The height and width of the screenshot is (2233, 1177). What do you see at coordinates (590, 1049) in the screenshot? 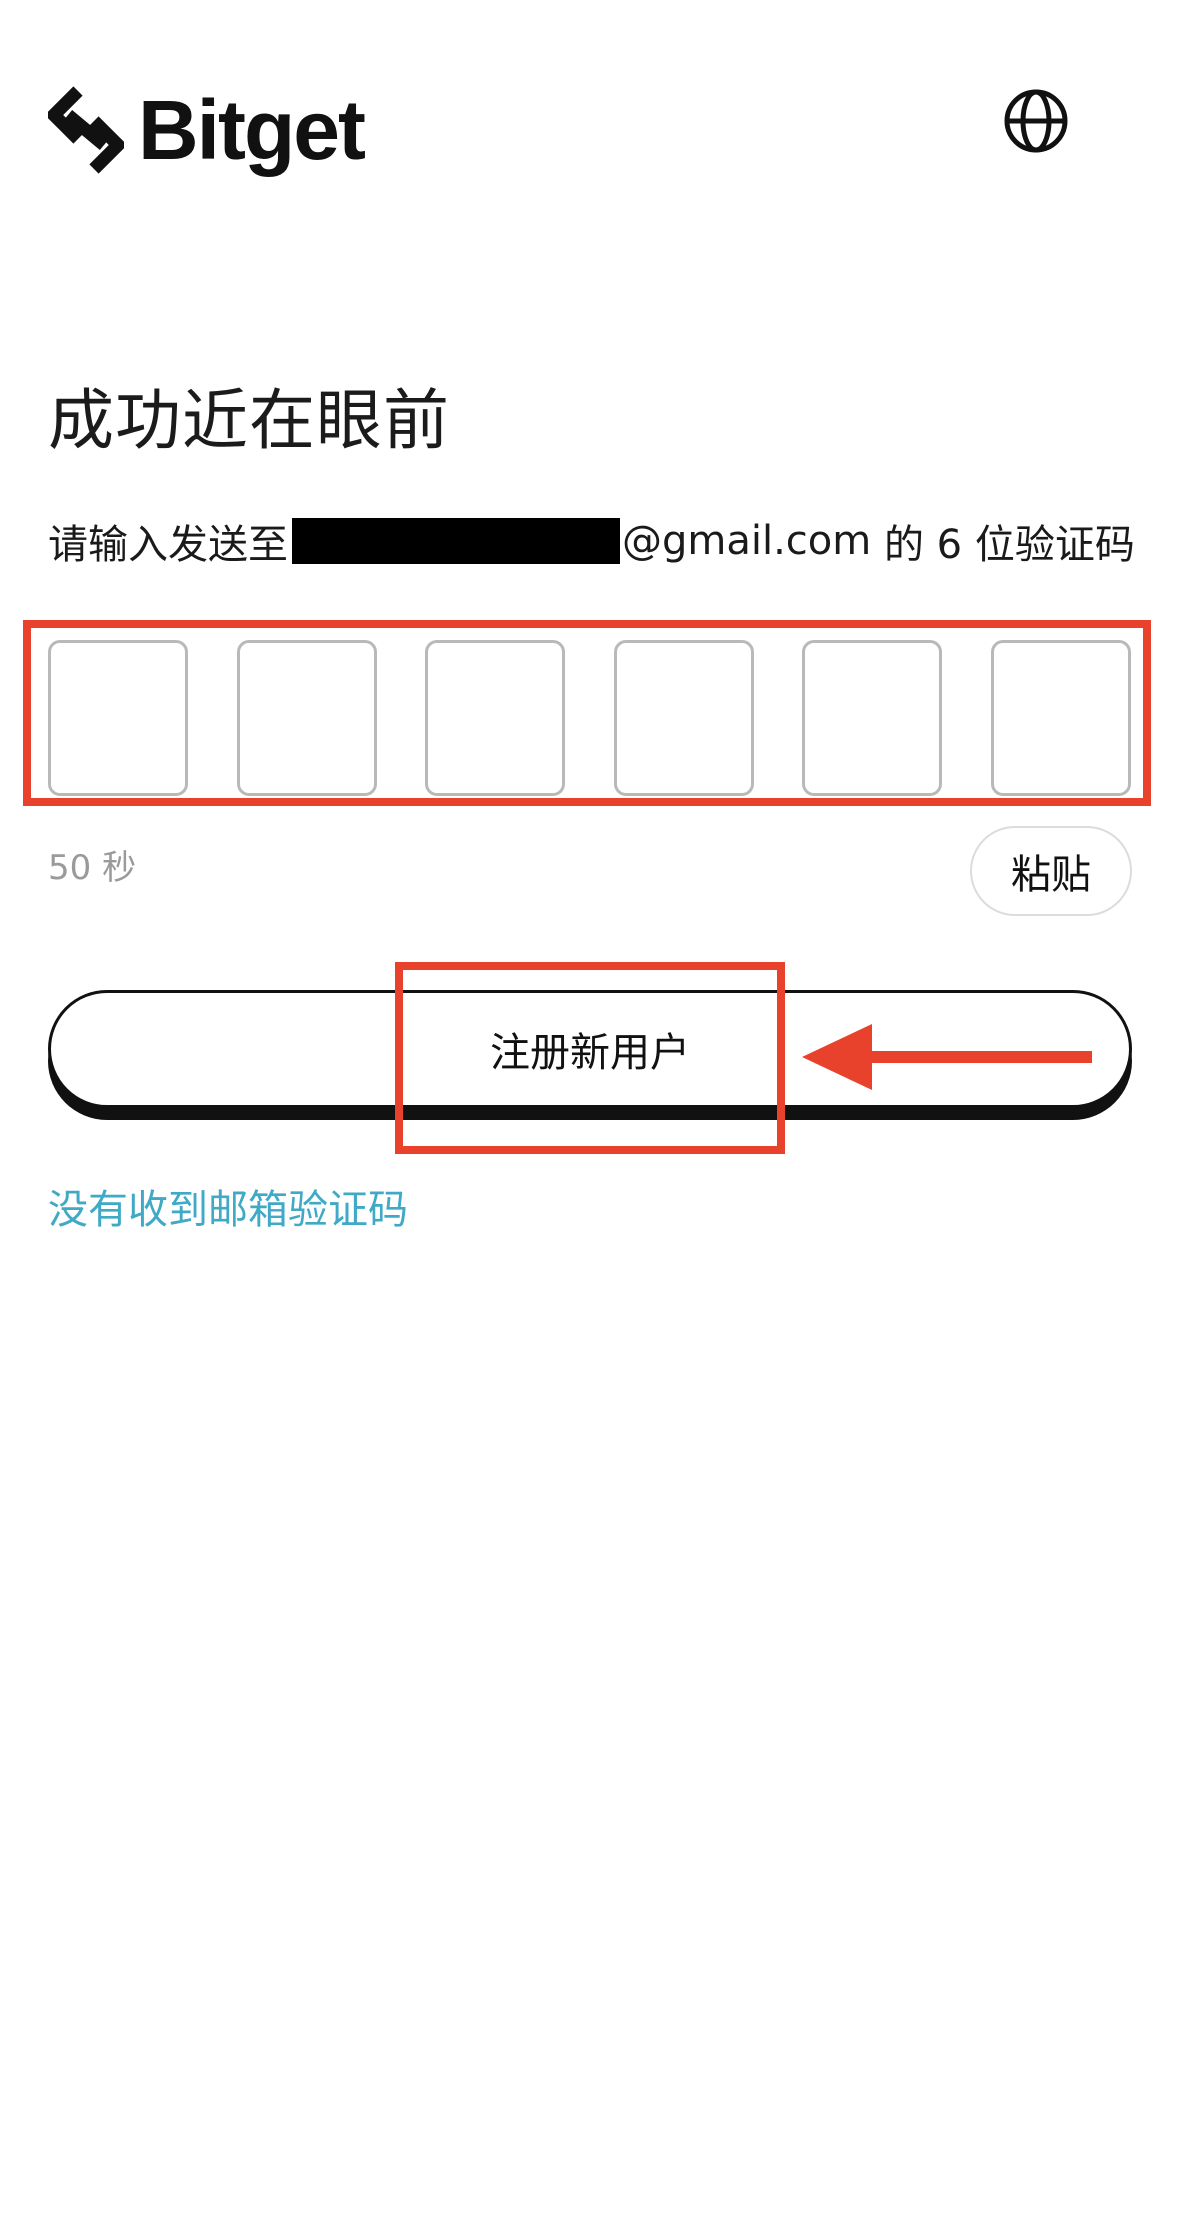
I see `register-button: 注册新用户` at bounding box center [590, 1049].